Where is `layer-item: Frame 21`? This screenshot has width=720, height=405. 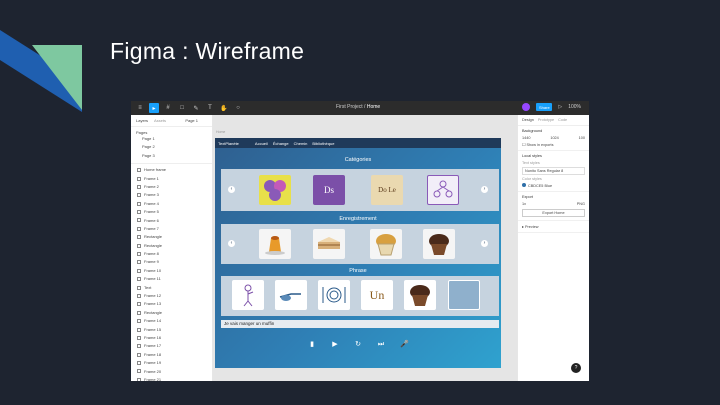 layer-item: Frame 21 is located at coordinates (171, 378).